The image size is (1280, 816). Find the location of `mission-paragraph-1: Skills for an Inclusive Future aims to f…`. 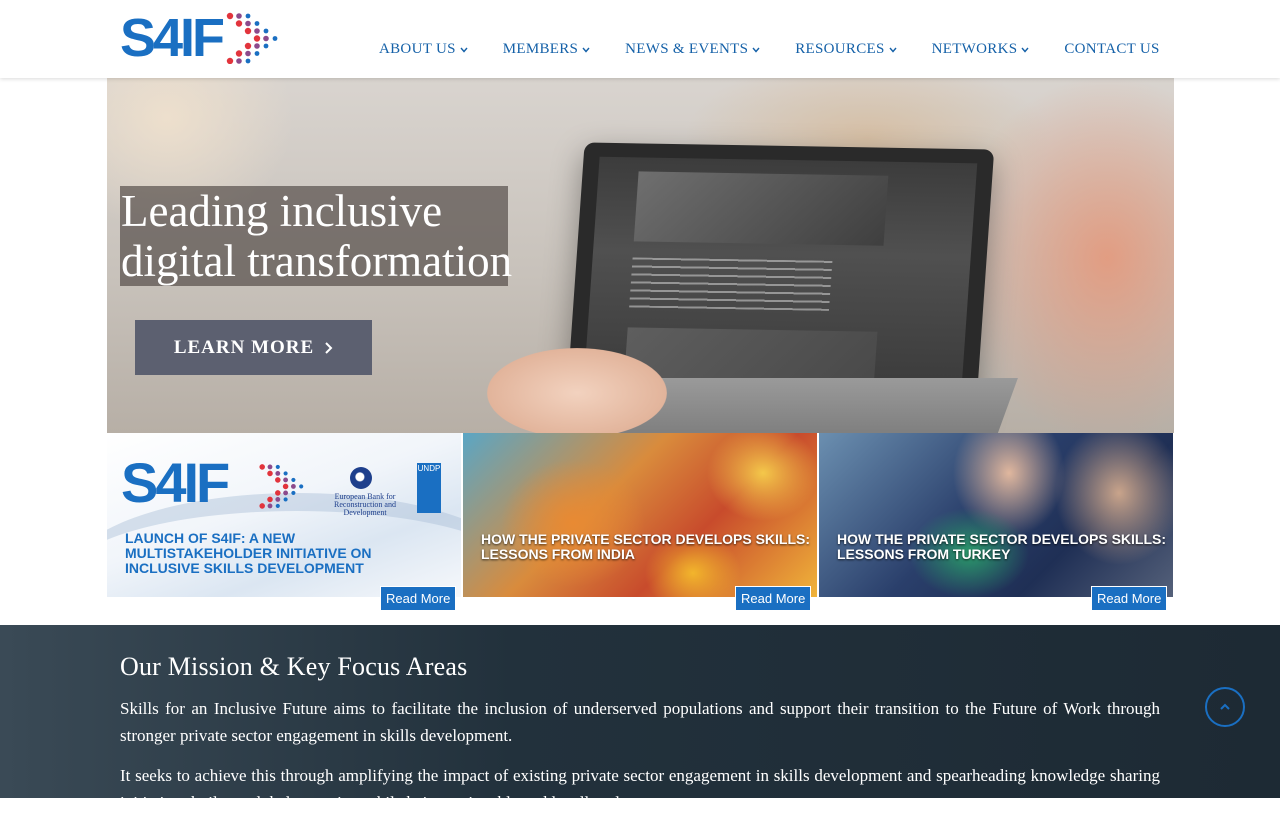

mission-paragraph-1: Skills for an Inclusive Future aims to f… is located at coordinates (640, 722).